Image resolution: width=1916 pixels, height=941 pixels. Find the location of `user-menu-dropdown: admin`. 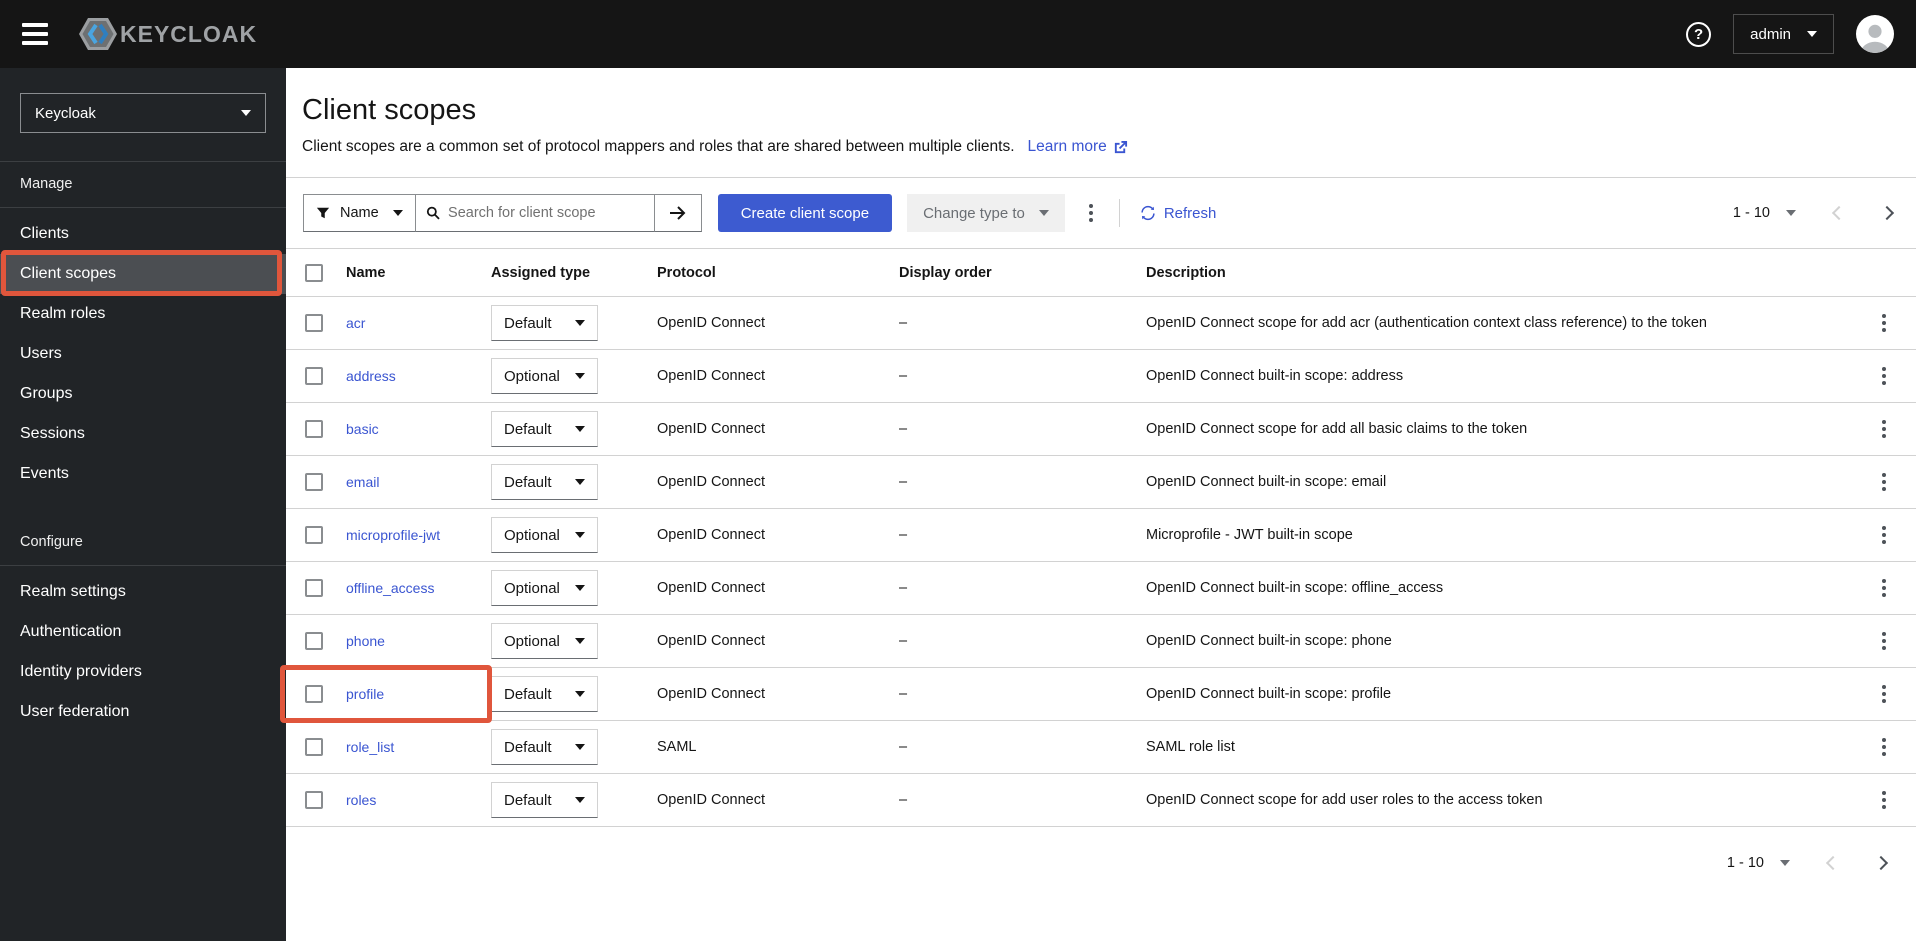

user-menu-dropdown: admin is located at coordinates (1783, 34).